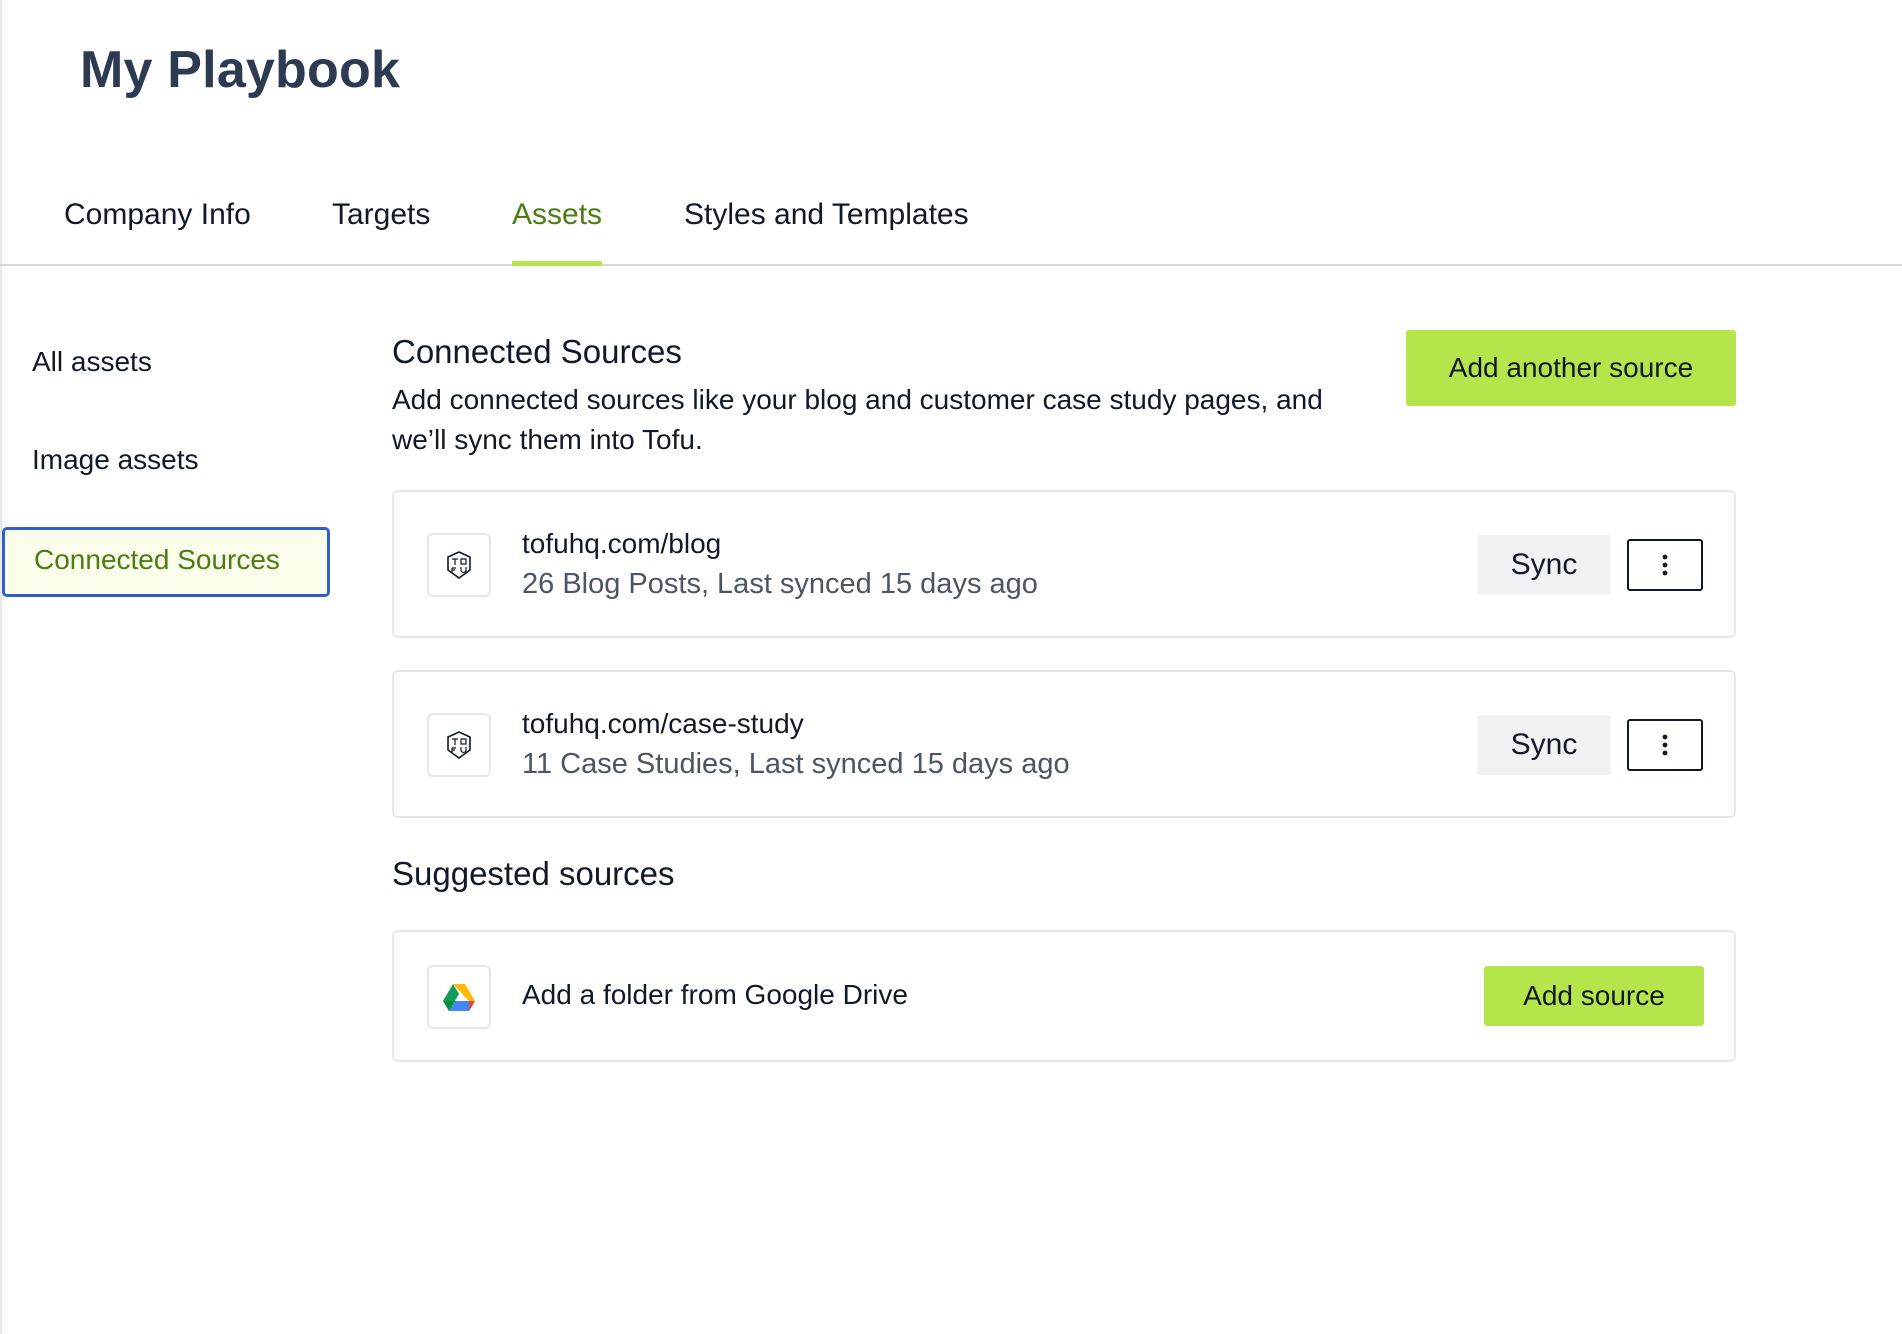 The width and height of the screenshot is (1902, 1334). Describe the element at coordinates (92, 362) in the screenshot. I see `sidebar-item-all-assets: All assets` at that location.